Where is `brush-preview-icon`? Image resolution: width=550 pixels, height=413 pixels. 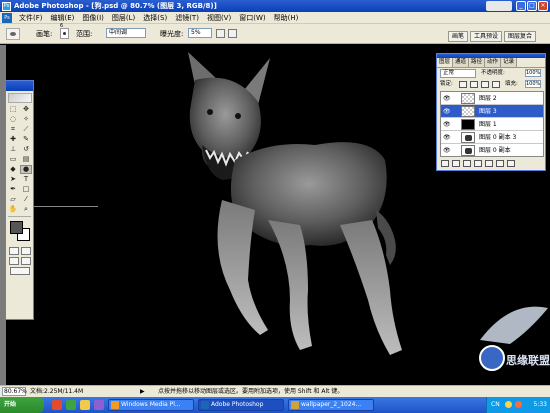
brush-preview-icon is located at coordinates (64, 33).